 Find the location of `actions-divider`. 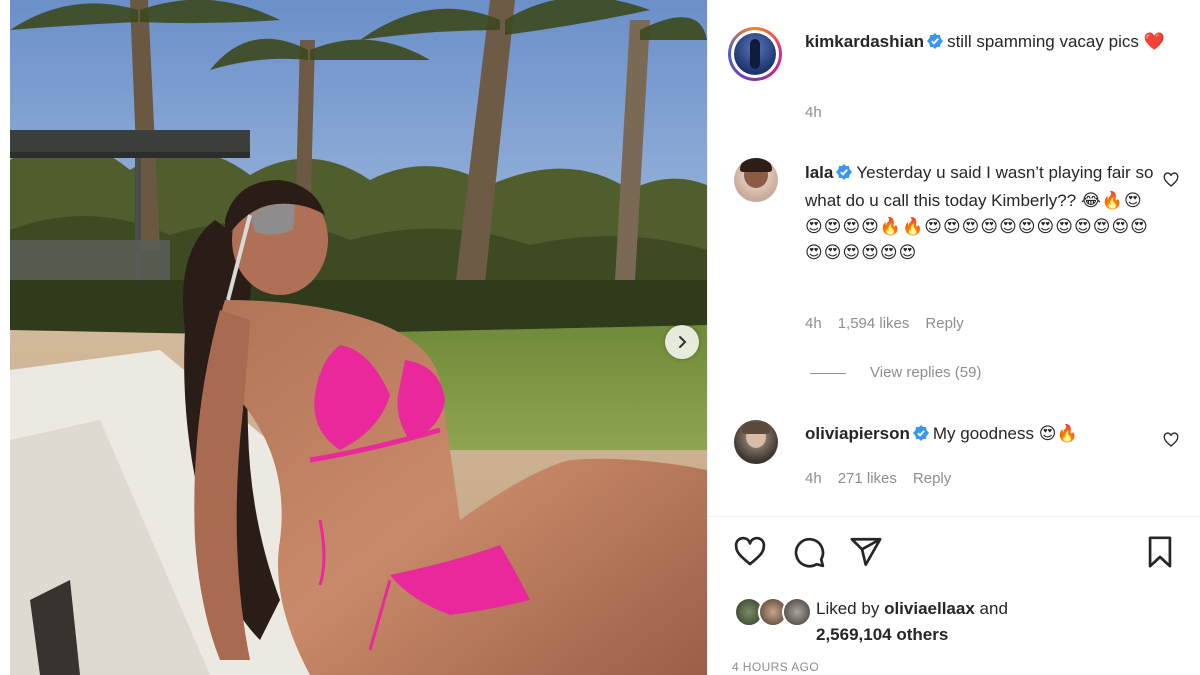

actions-divider is located at coordinates (954, 516).